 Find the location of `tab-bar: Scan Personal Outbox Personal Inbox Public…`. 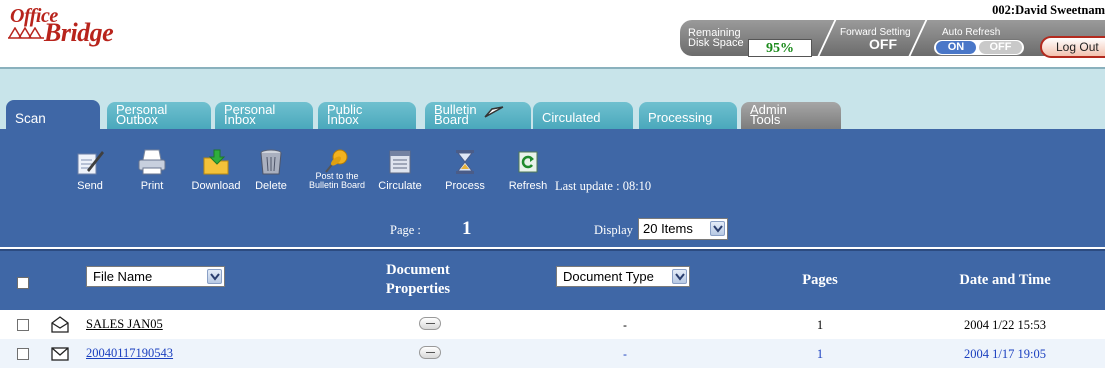

tab-bar: Scan Personal Outbox Personal Inbox Public… is located at coordinates (552, 115).